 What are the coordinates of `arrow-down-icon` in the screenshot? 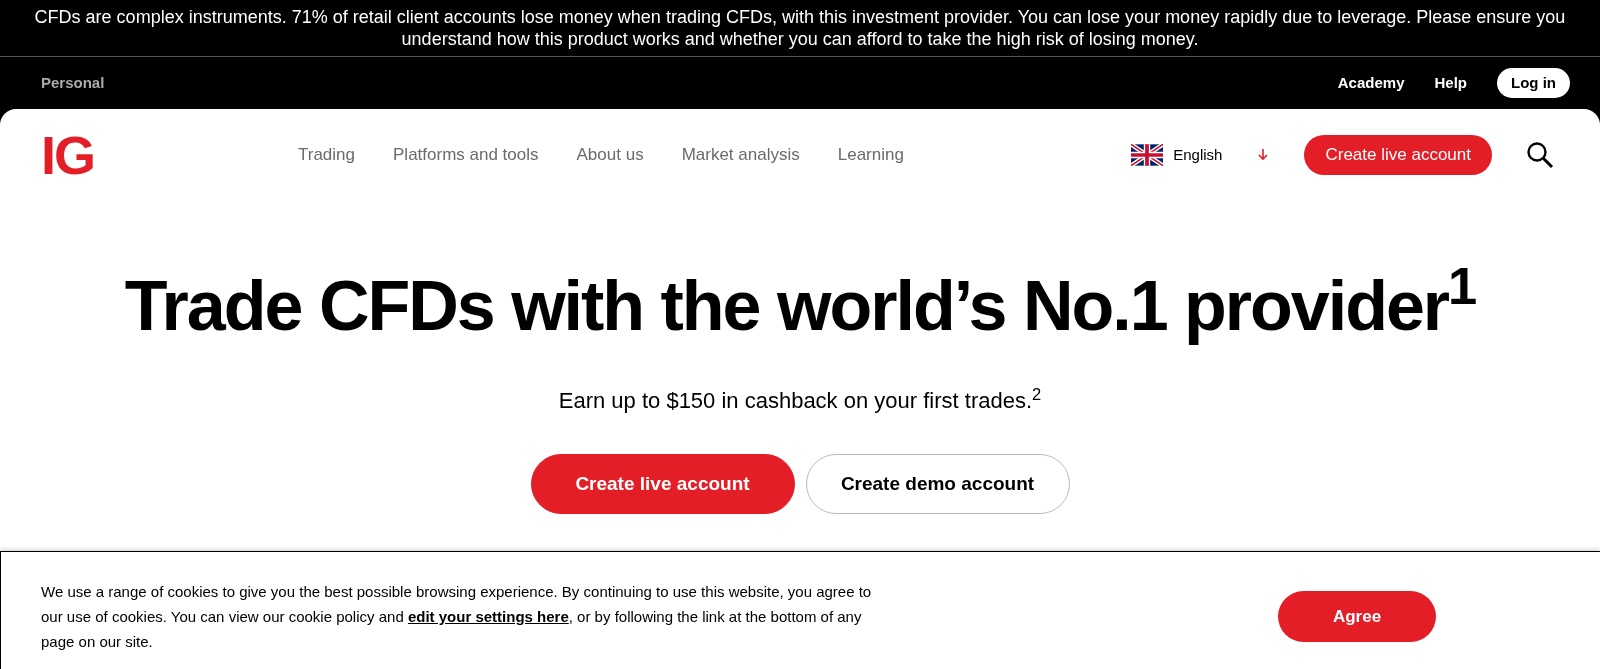 It's located at (1263, 155).